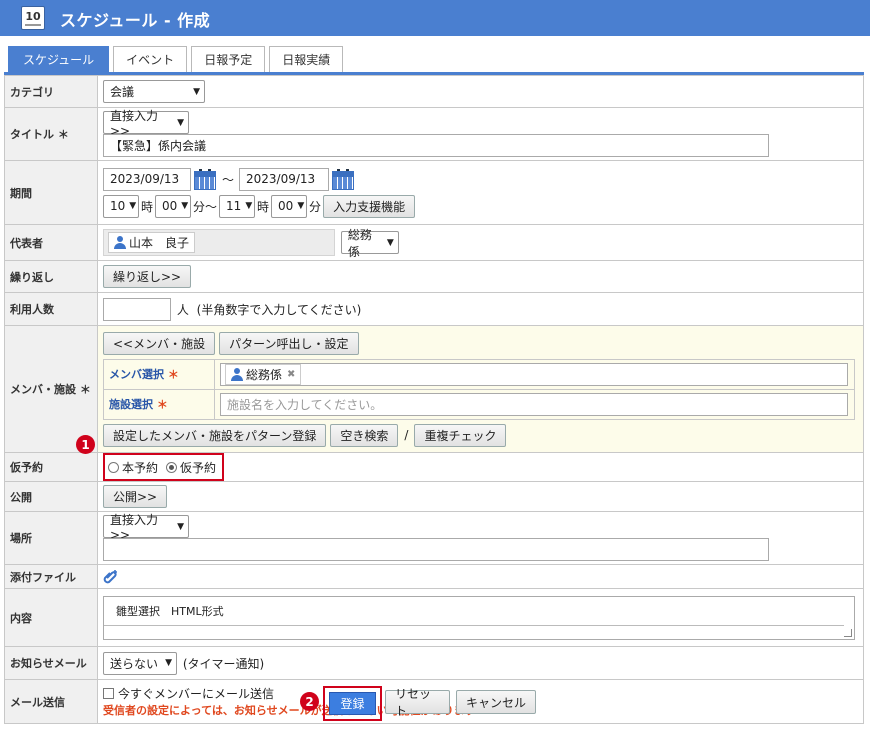 The width and height of the screenshot is (870, 731). What do you see at coordinates (436, 549) in the screenshot?
I see `place-input` at bounding box center [436, 549].